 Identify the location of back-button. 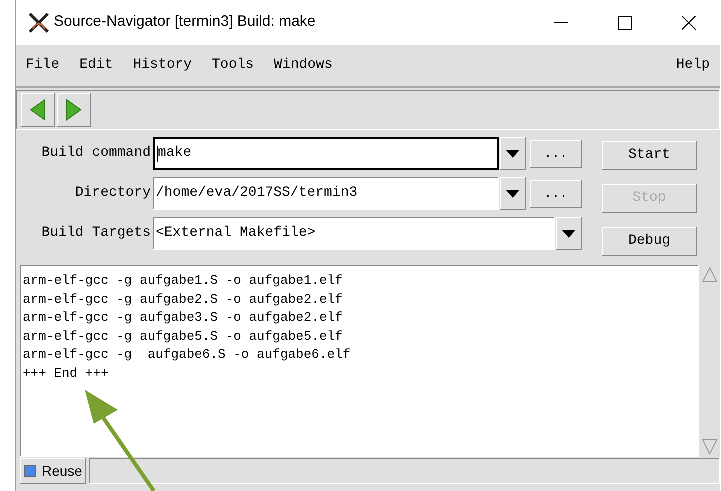
(38, 110).